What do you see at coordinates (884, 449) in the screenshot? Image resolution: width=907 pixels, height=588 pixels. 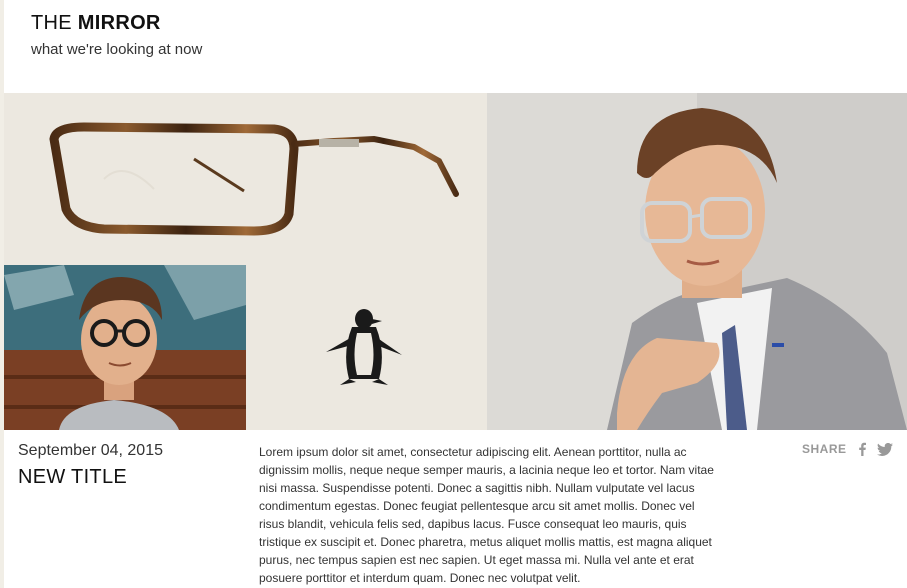 I see `twitter-icon` at bounding box center [884, 449].